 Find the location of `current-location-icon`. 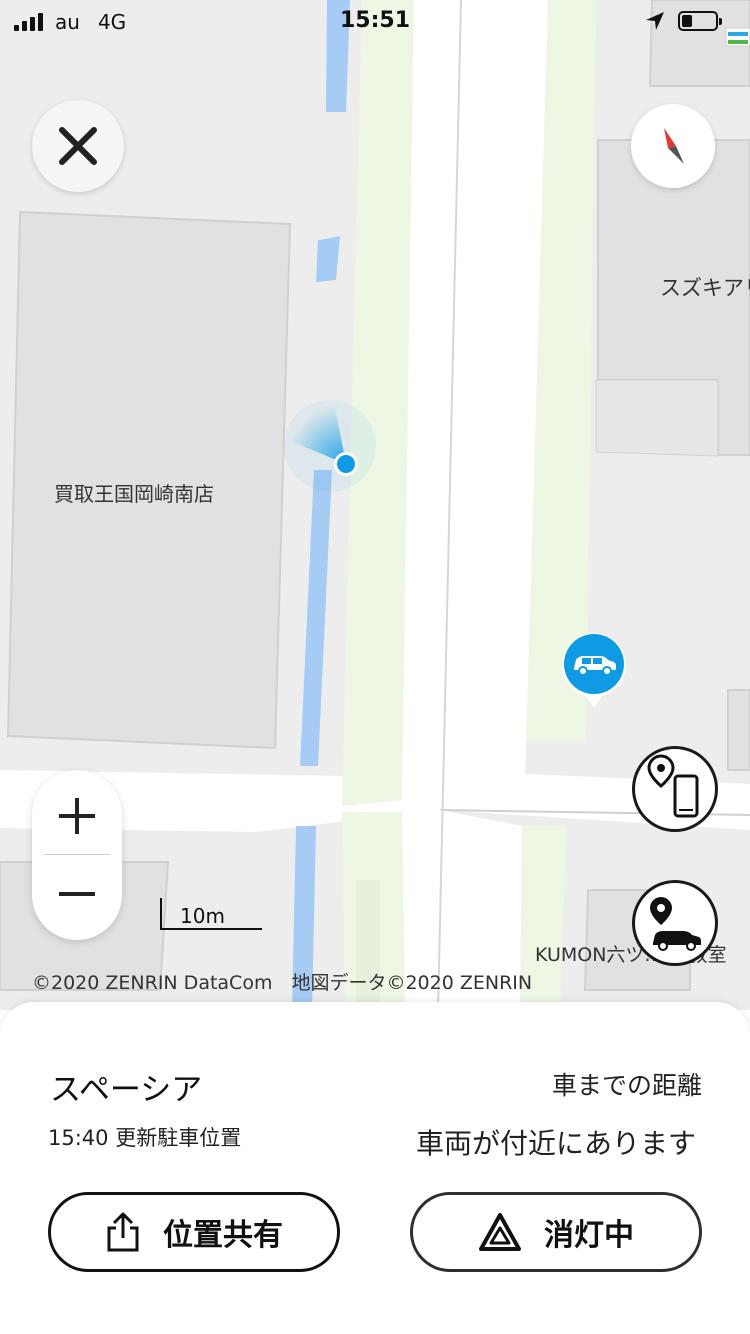

current-location-icon is located at coordinates (330, 446).